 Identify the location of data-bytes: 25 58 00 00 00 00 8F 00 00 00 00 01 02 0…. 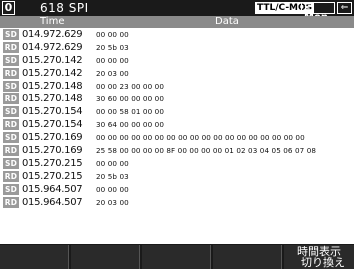
(206, 151).